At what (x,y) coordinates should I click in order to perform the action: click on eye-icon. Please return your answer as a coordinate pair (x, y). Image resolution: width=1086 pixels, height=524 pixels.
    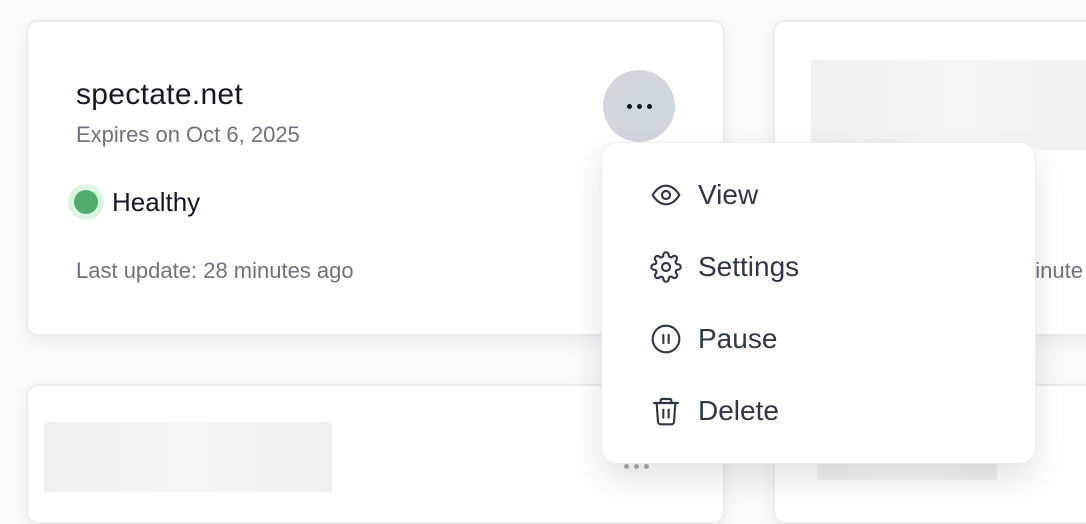
    Looking at the image, I should click on (666, 195).